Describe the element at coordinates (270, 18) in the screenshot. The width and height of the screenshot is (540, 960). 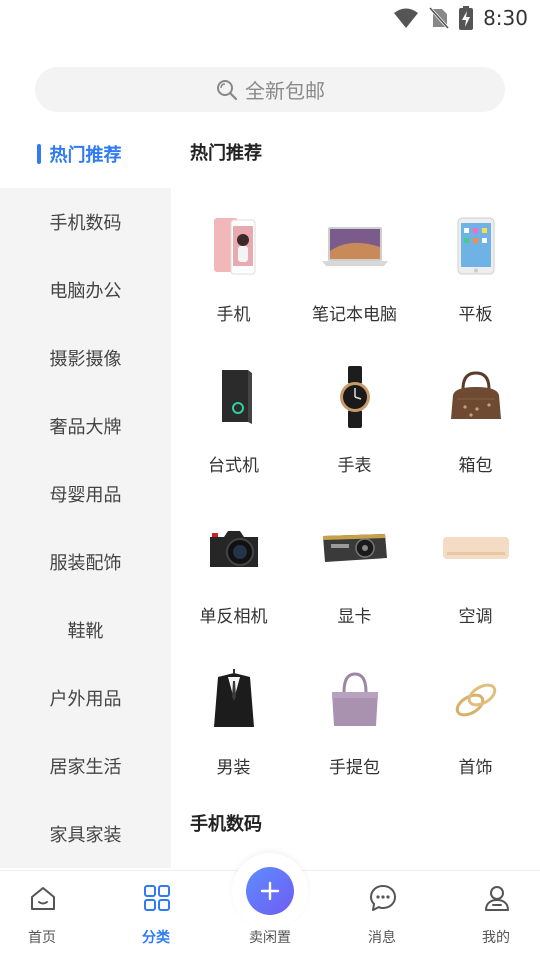
I see `status-bar: 8:30` at that location.